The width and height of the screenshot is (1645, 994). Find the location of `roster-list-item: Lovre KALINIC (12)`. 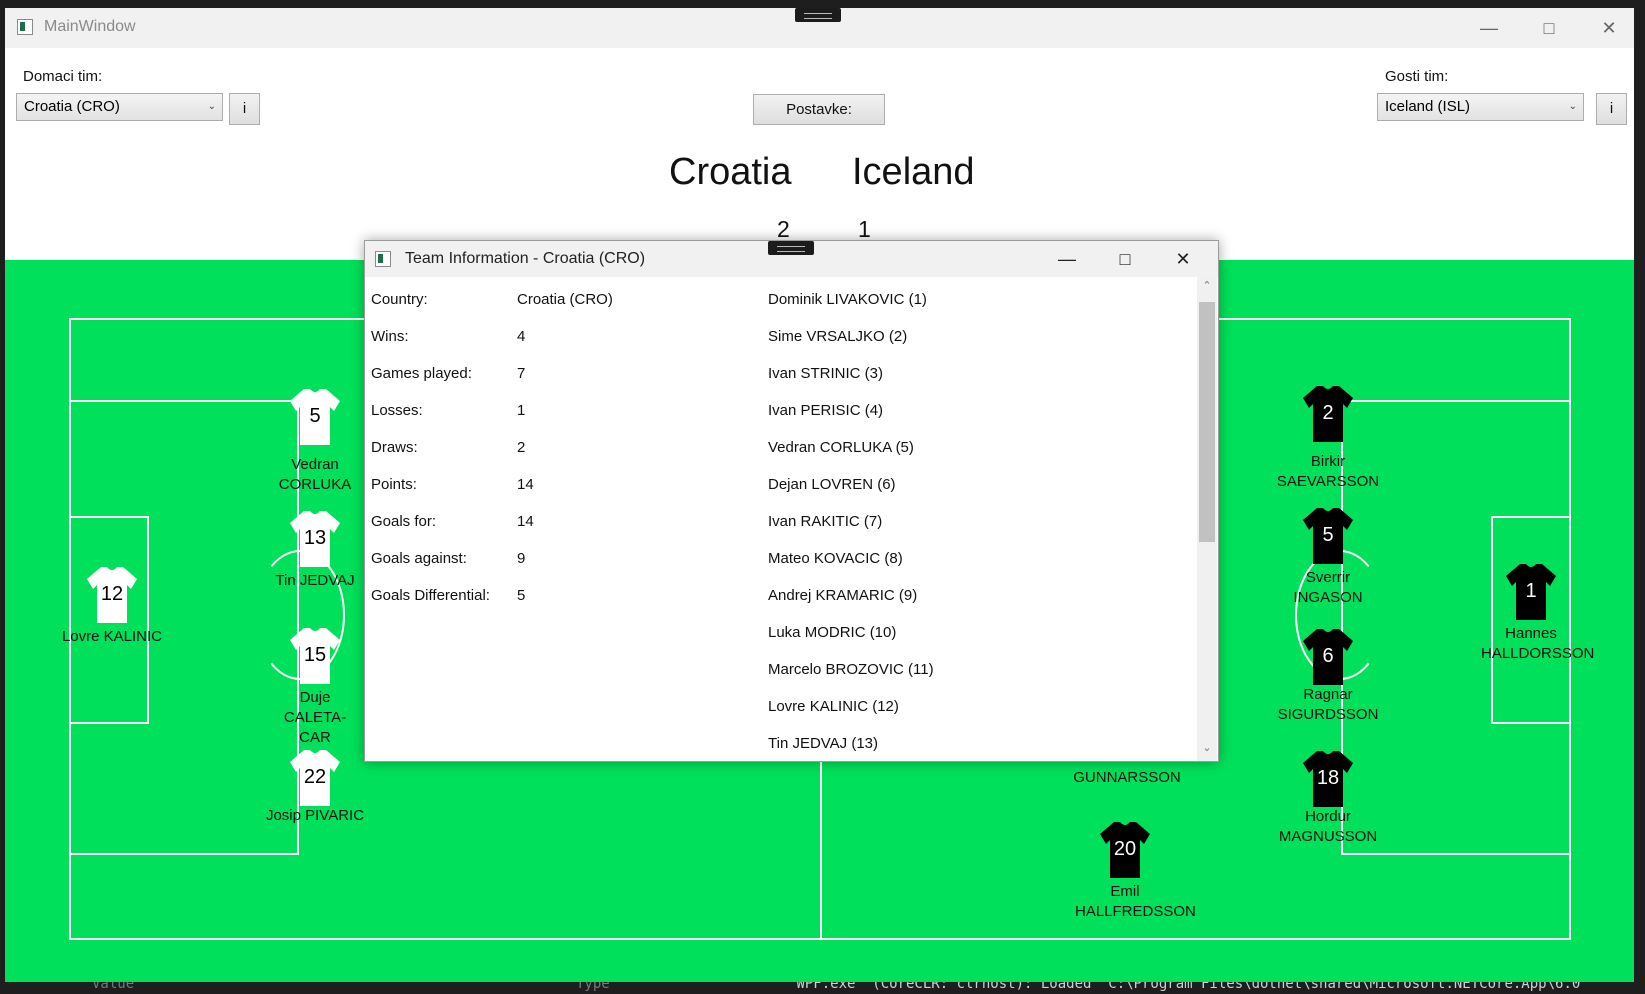

roster-list-item: Lovre KALINIC (12) is located at coordinates (833, 706).